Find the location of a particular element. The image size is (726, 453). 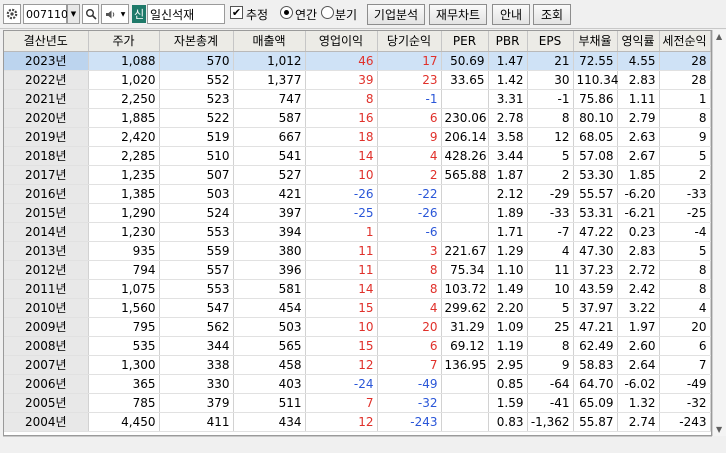

table-cell: 562 is located at coordinates (196, 327).